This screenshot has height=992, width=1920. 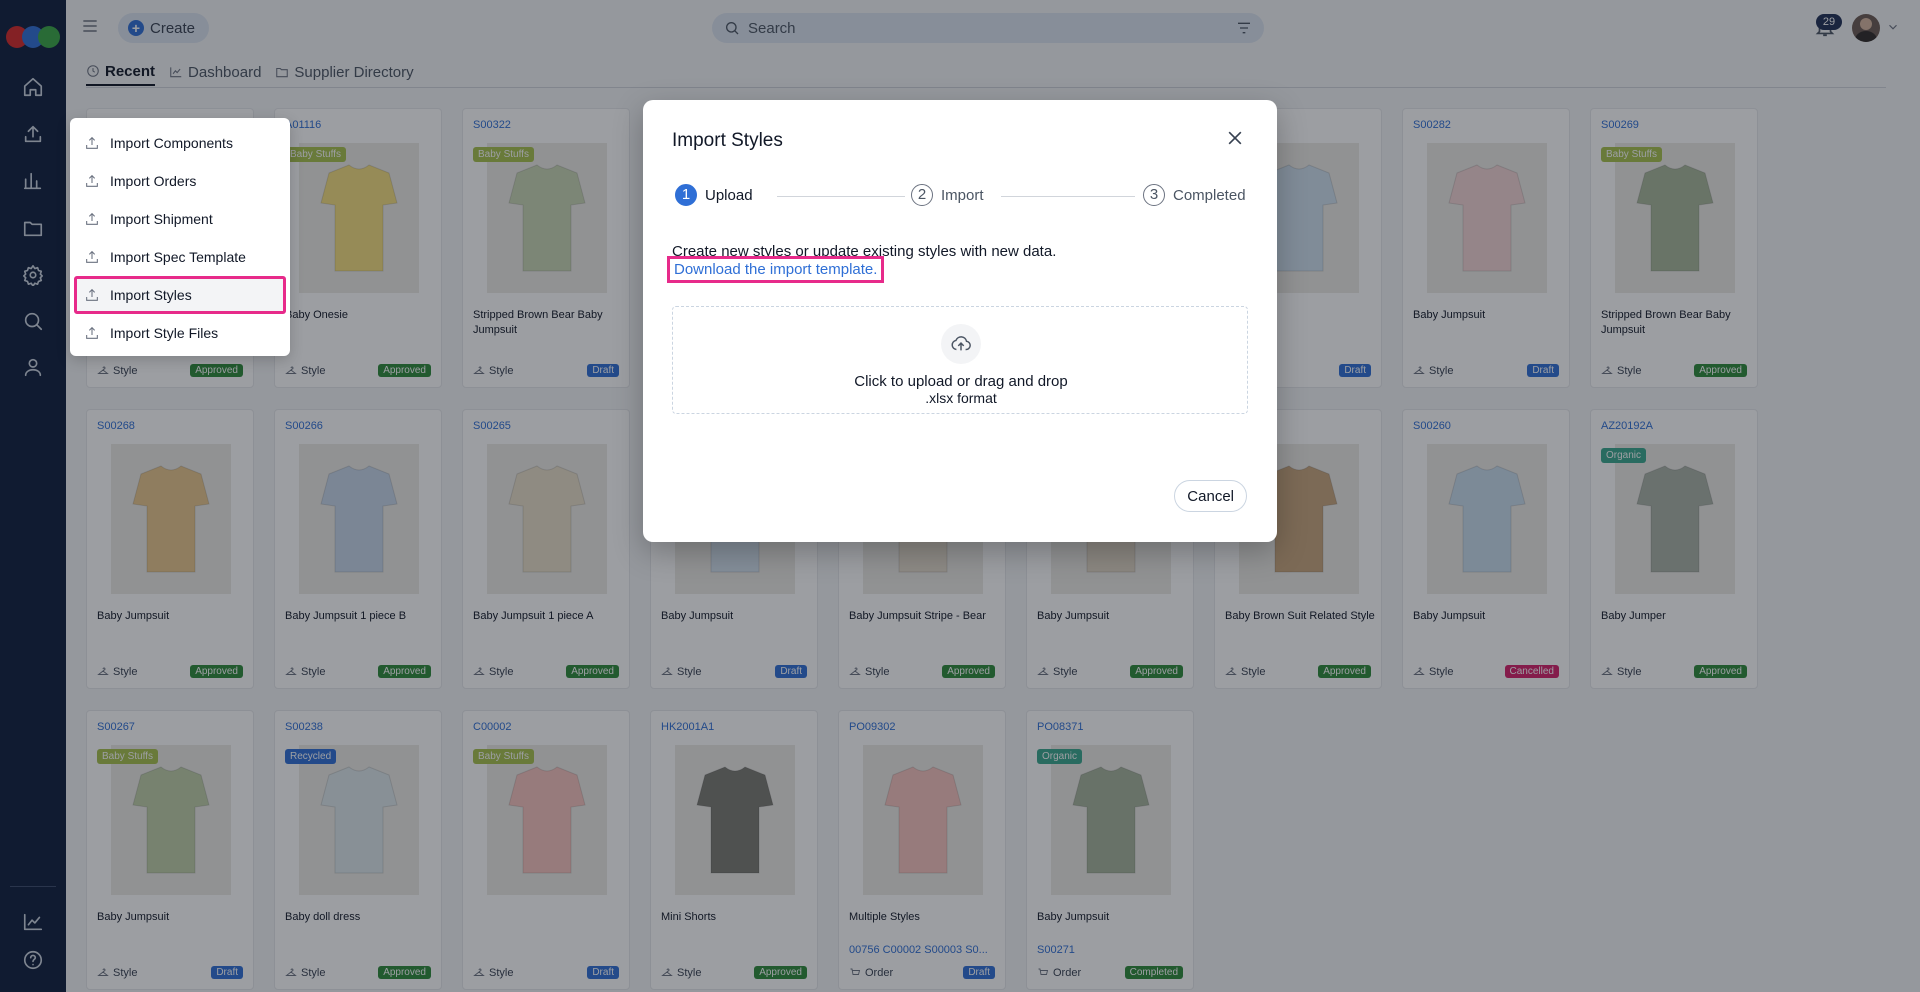 What do you see at coordinates (961, 398) in the screenshot?
I see `dropzone-format: .xlsx format` at bounding box center [961, 398].